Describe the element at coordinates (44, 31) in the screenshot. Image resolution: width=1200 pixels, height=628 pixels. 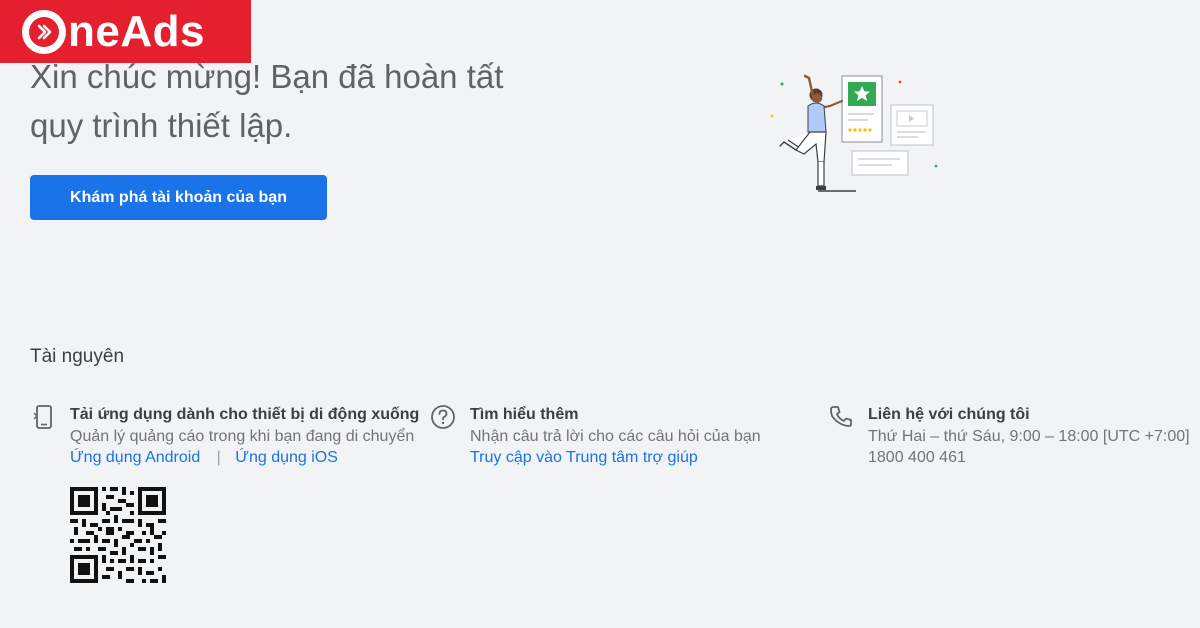
I see `brand-logo-icon` at that location.